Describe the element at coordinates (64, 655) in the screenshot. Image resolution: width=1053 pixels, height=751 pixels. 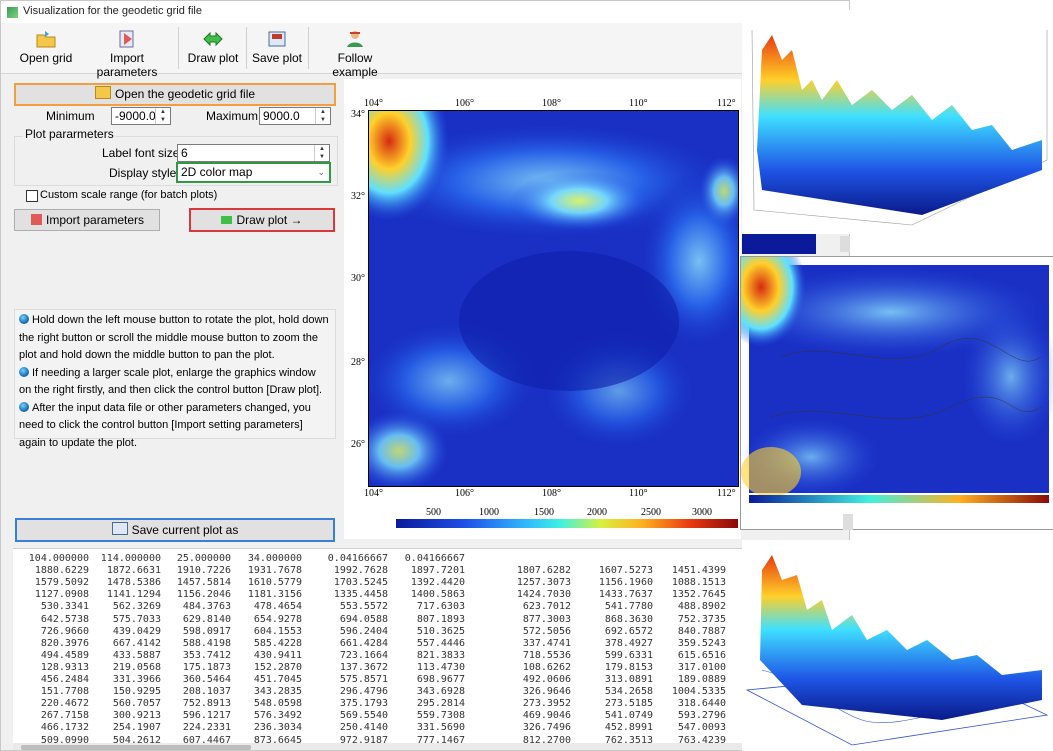
I see `data-cell: 494.4589` at that location.